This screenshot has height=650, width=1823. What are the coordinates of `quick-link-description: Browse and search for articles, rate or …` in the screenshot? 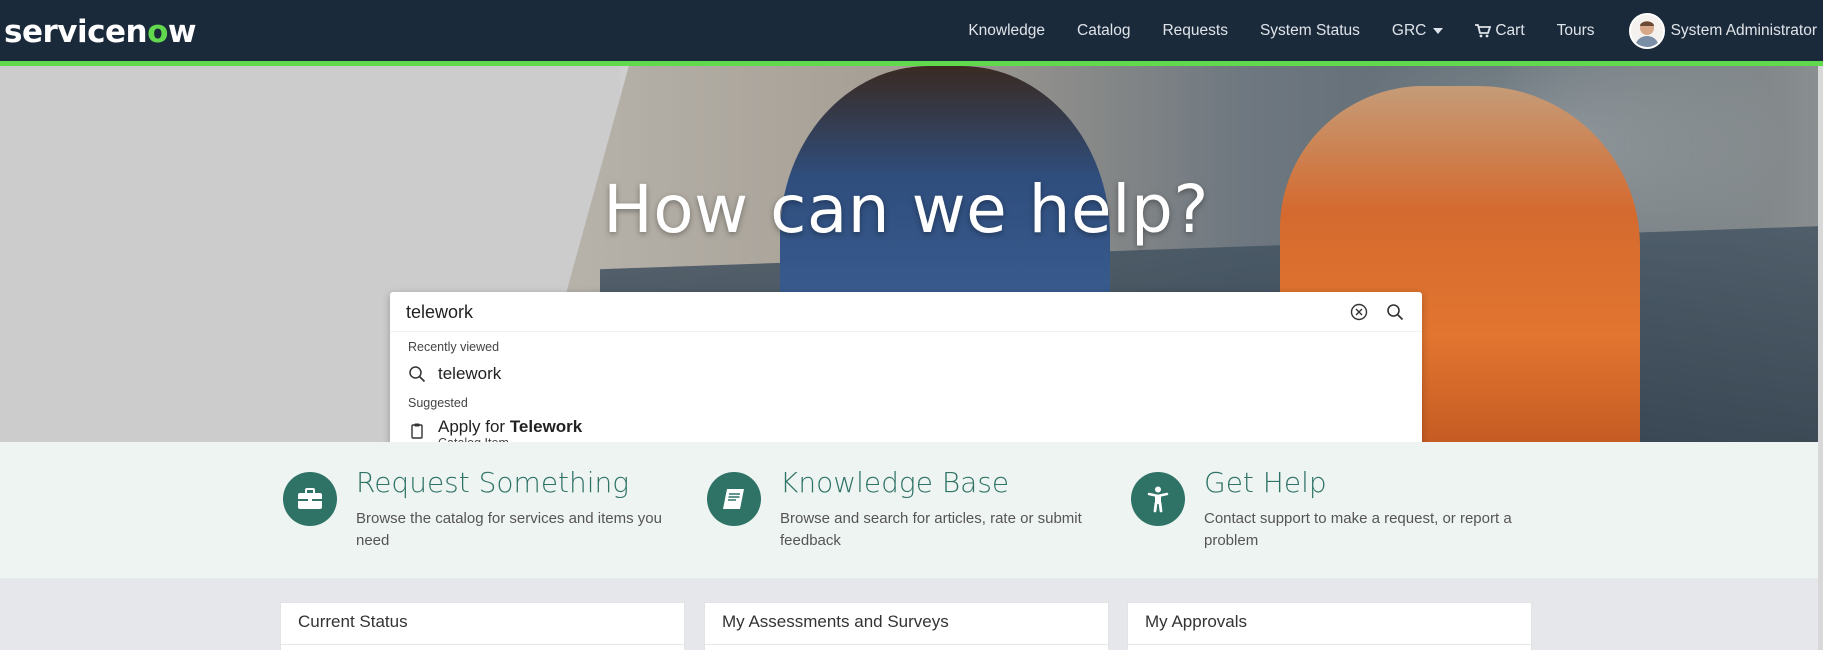 It's located at (931, 529).